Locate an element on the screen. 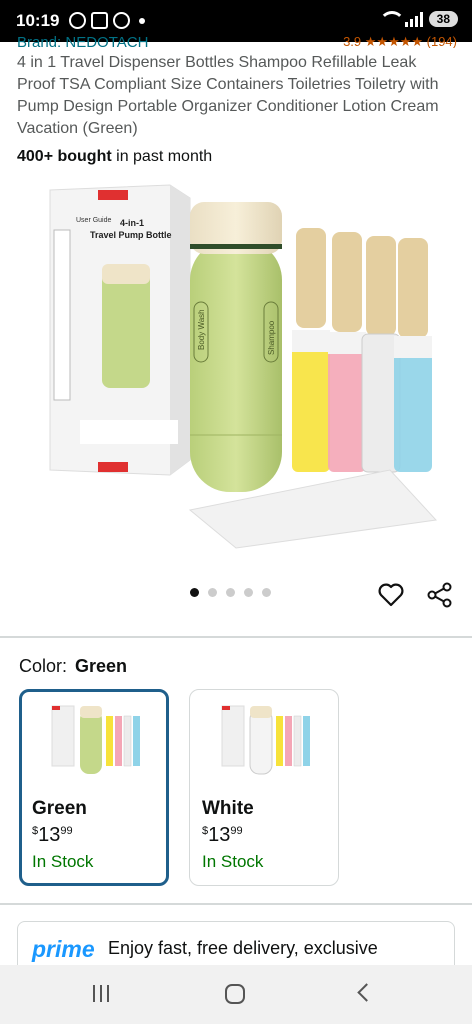  box-subtitle-text: Travel Pump Bottle is located at coordinates (131, 235).